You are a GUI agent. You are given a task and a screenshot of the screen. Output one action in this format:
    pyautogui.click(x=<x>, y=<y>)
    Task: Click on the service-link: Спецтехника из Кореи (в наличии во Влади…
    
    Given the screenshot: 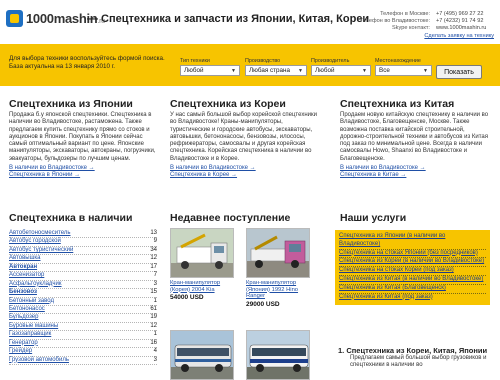 What is the action you would take?
    pyautogui.click(x=412, y=263)
    